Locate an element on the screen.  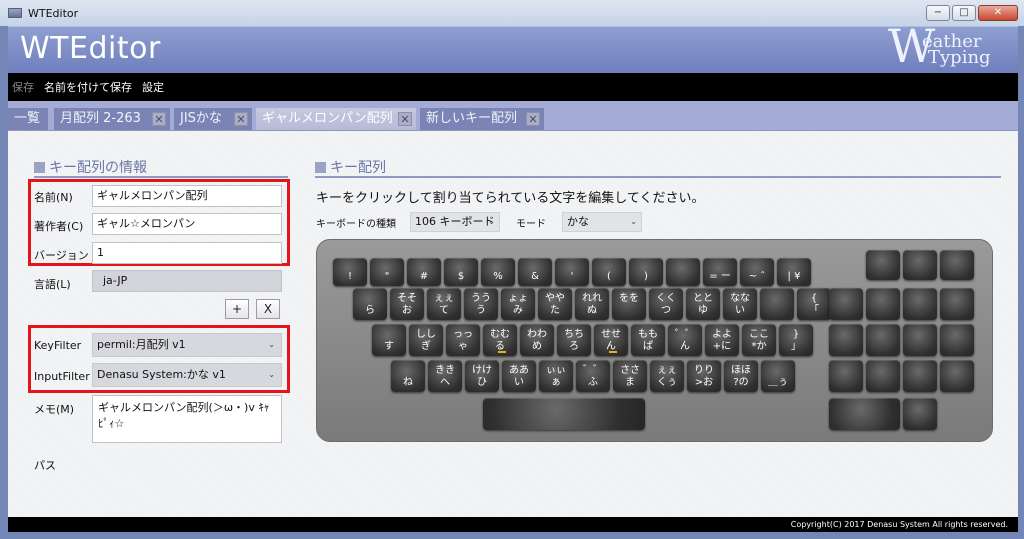
menu-settings: 設定 is located at coordinates (153, 87).